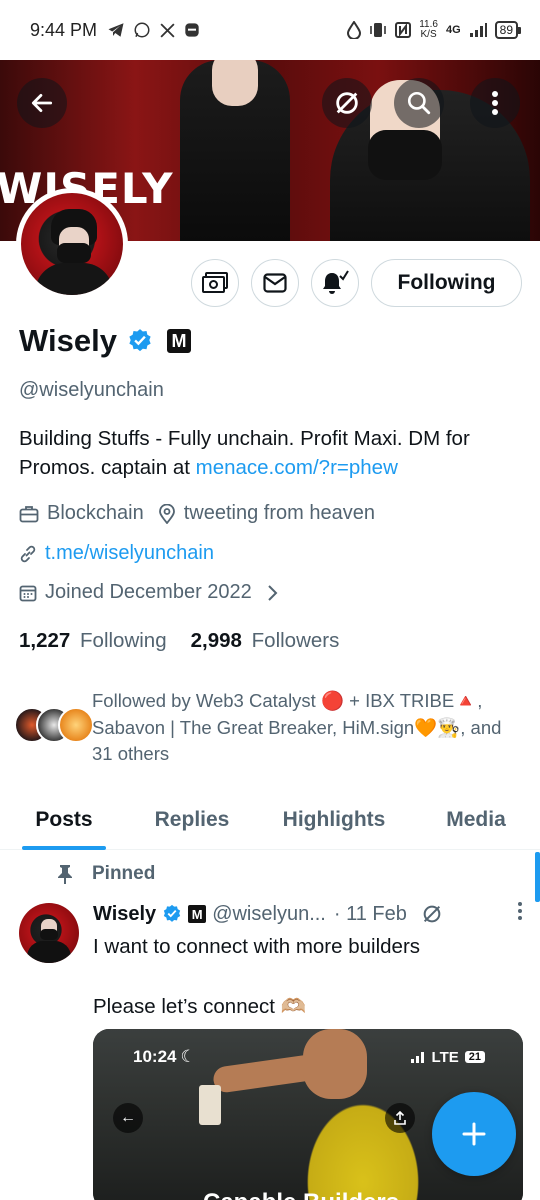 The image size is (540, 1200). What do you see at coordinates (28, 593) in the screenshot?
I see `calendar-icon` at bounding box center [28, 593].